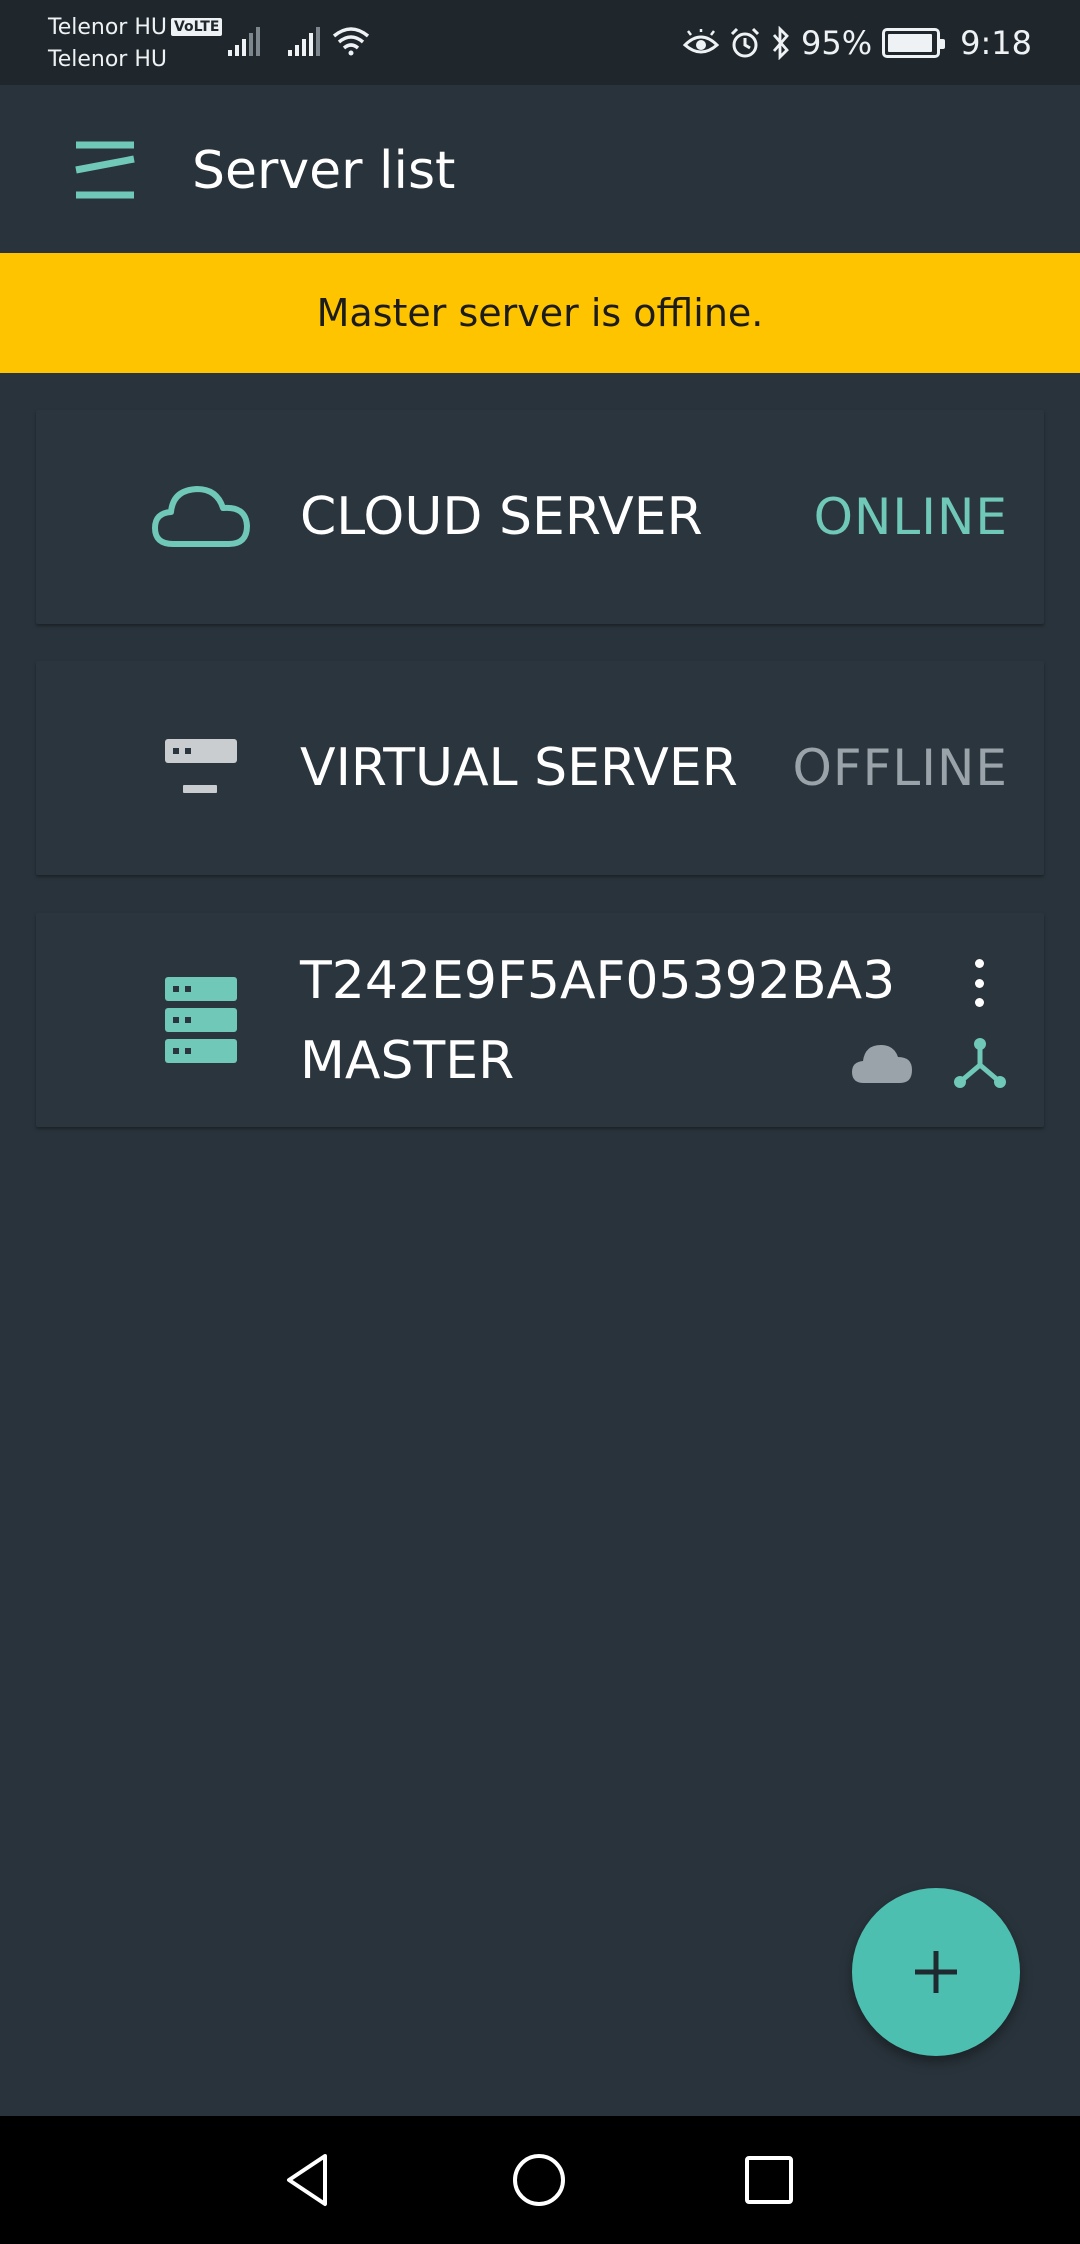 The height and width of the screenshot is (2244, 1080). What do you see at coordinates (407, 1061) in the screenshot?
I see `server-role: MASTER` at bounding box center [407, 1061].